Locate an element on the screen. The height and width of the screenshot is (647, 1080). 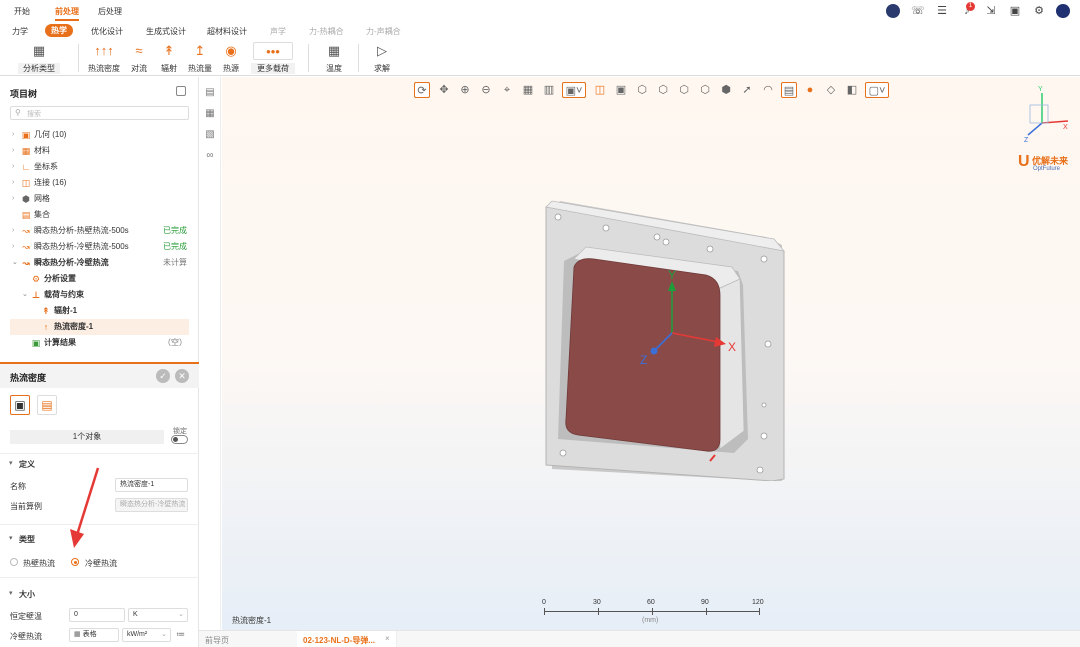
left-view-icon: ⬡ is located at coordinates (663, 90).